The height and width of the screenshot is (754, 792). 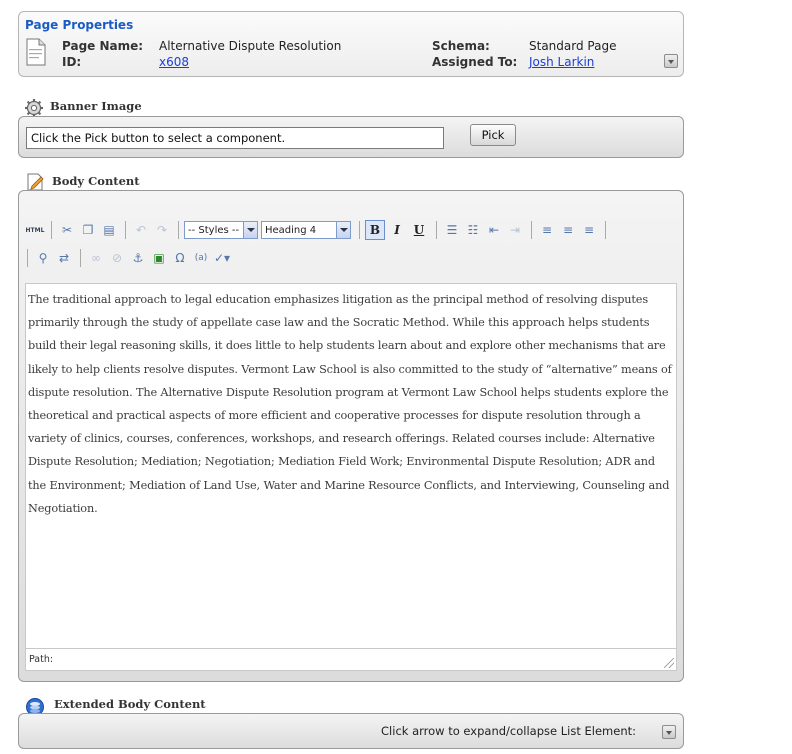 I want to click on page-properties-collapse-button, so click(x=671, y=61).